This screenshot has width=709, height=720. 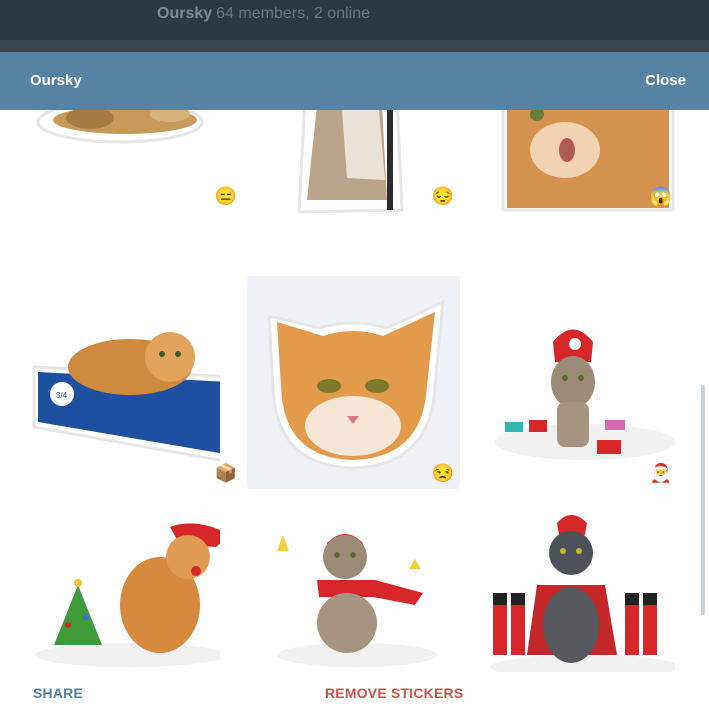 I want to click on sticker-item: 😑, so click(x=128, y=185).